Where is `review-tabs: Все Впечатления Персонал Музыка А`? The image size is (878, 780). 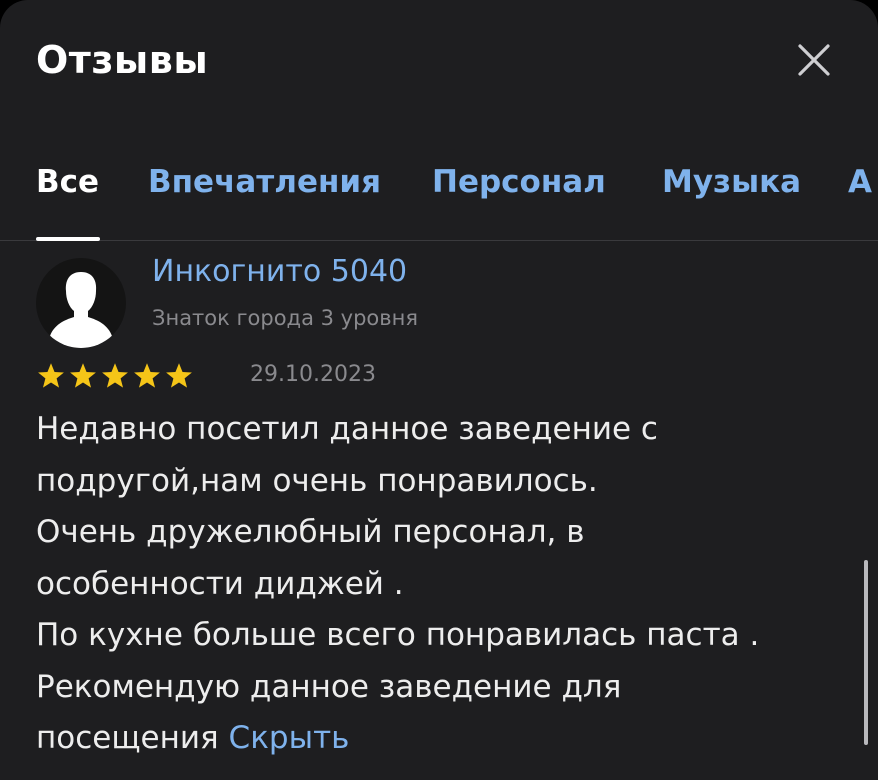
review-tabs: Все Впечатления Персонал Музыка А is located at coordinates (439, 195).